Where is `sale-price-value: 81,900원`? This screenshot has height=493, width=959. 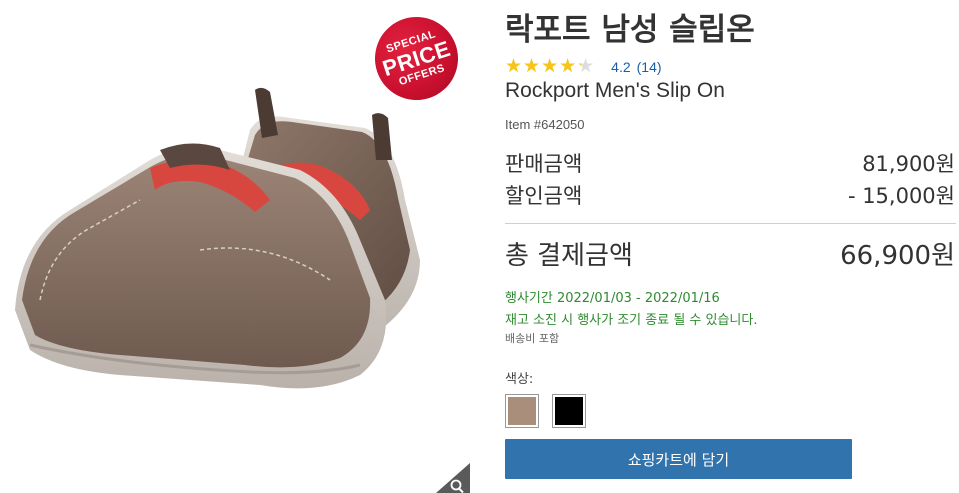 sale-price-value: 81,900원 is located at coordinates (908, 164).